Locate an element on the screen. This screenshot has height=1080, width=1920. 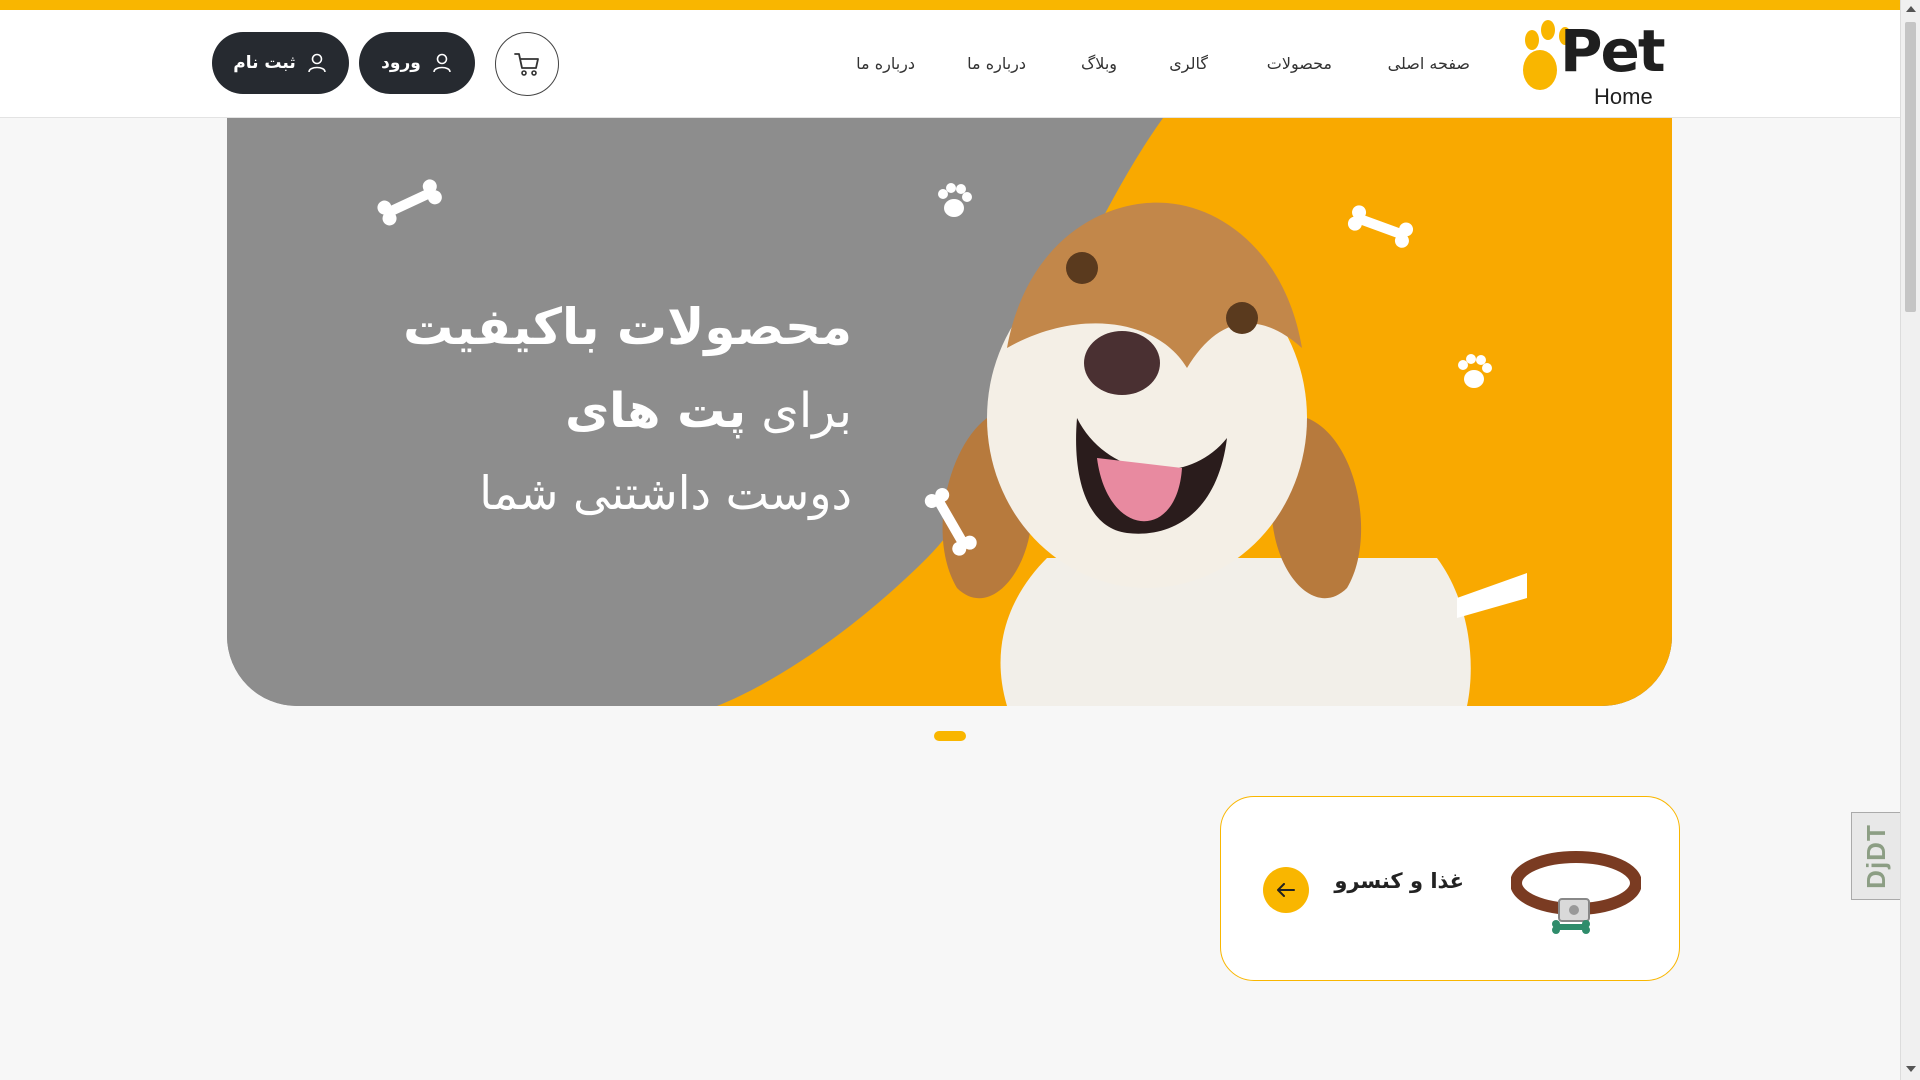
login-button: ورود is located at coordinates (417, 63).